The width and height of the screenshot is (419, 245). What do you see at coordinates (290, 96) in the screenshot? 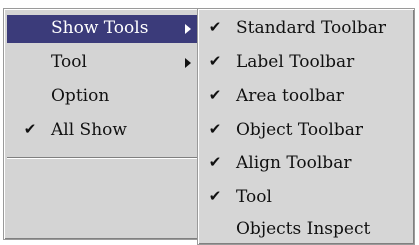
I see `submenu-item-label: Area toolbar` at bounding box center [290, 96].